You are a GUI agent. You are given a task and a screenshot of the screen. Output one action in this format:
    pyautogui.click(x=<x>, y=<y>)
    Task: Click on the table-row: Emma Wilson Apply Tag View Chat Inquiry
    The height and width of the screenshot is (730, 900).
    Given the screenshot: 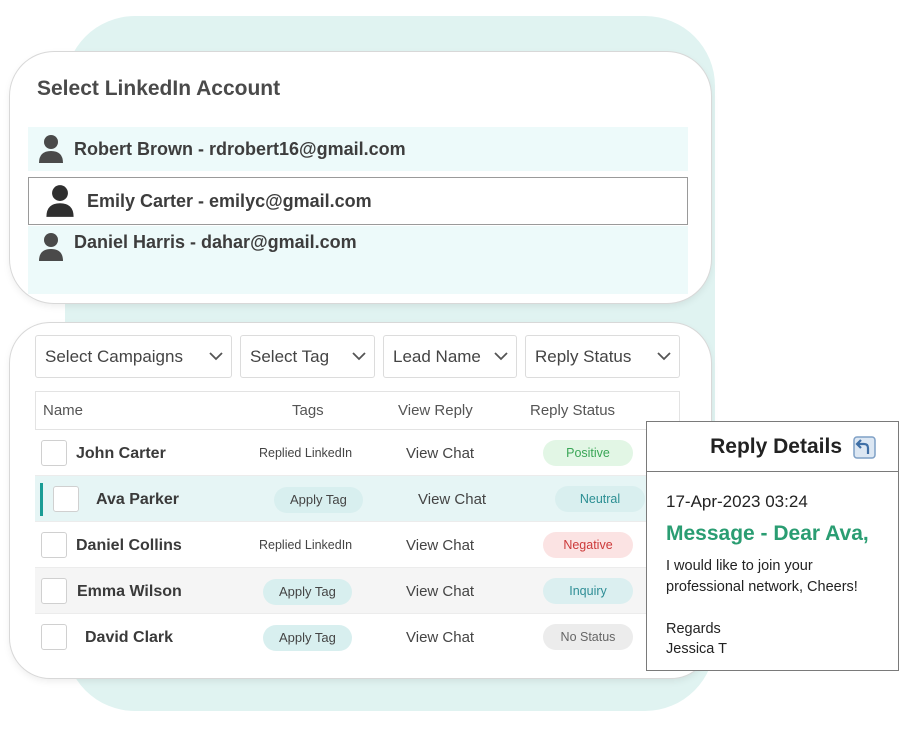 What is the action you would take?
    pyautogui.click(x=357, y=591)
    